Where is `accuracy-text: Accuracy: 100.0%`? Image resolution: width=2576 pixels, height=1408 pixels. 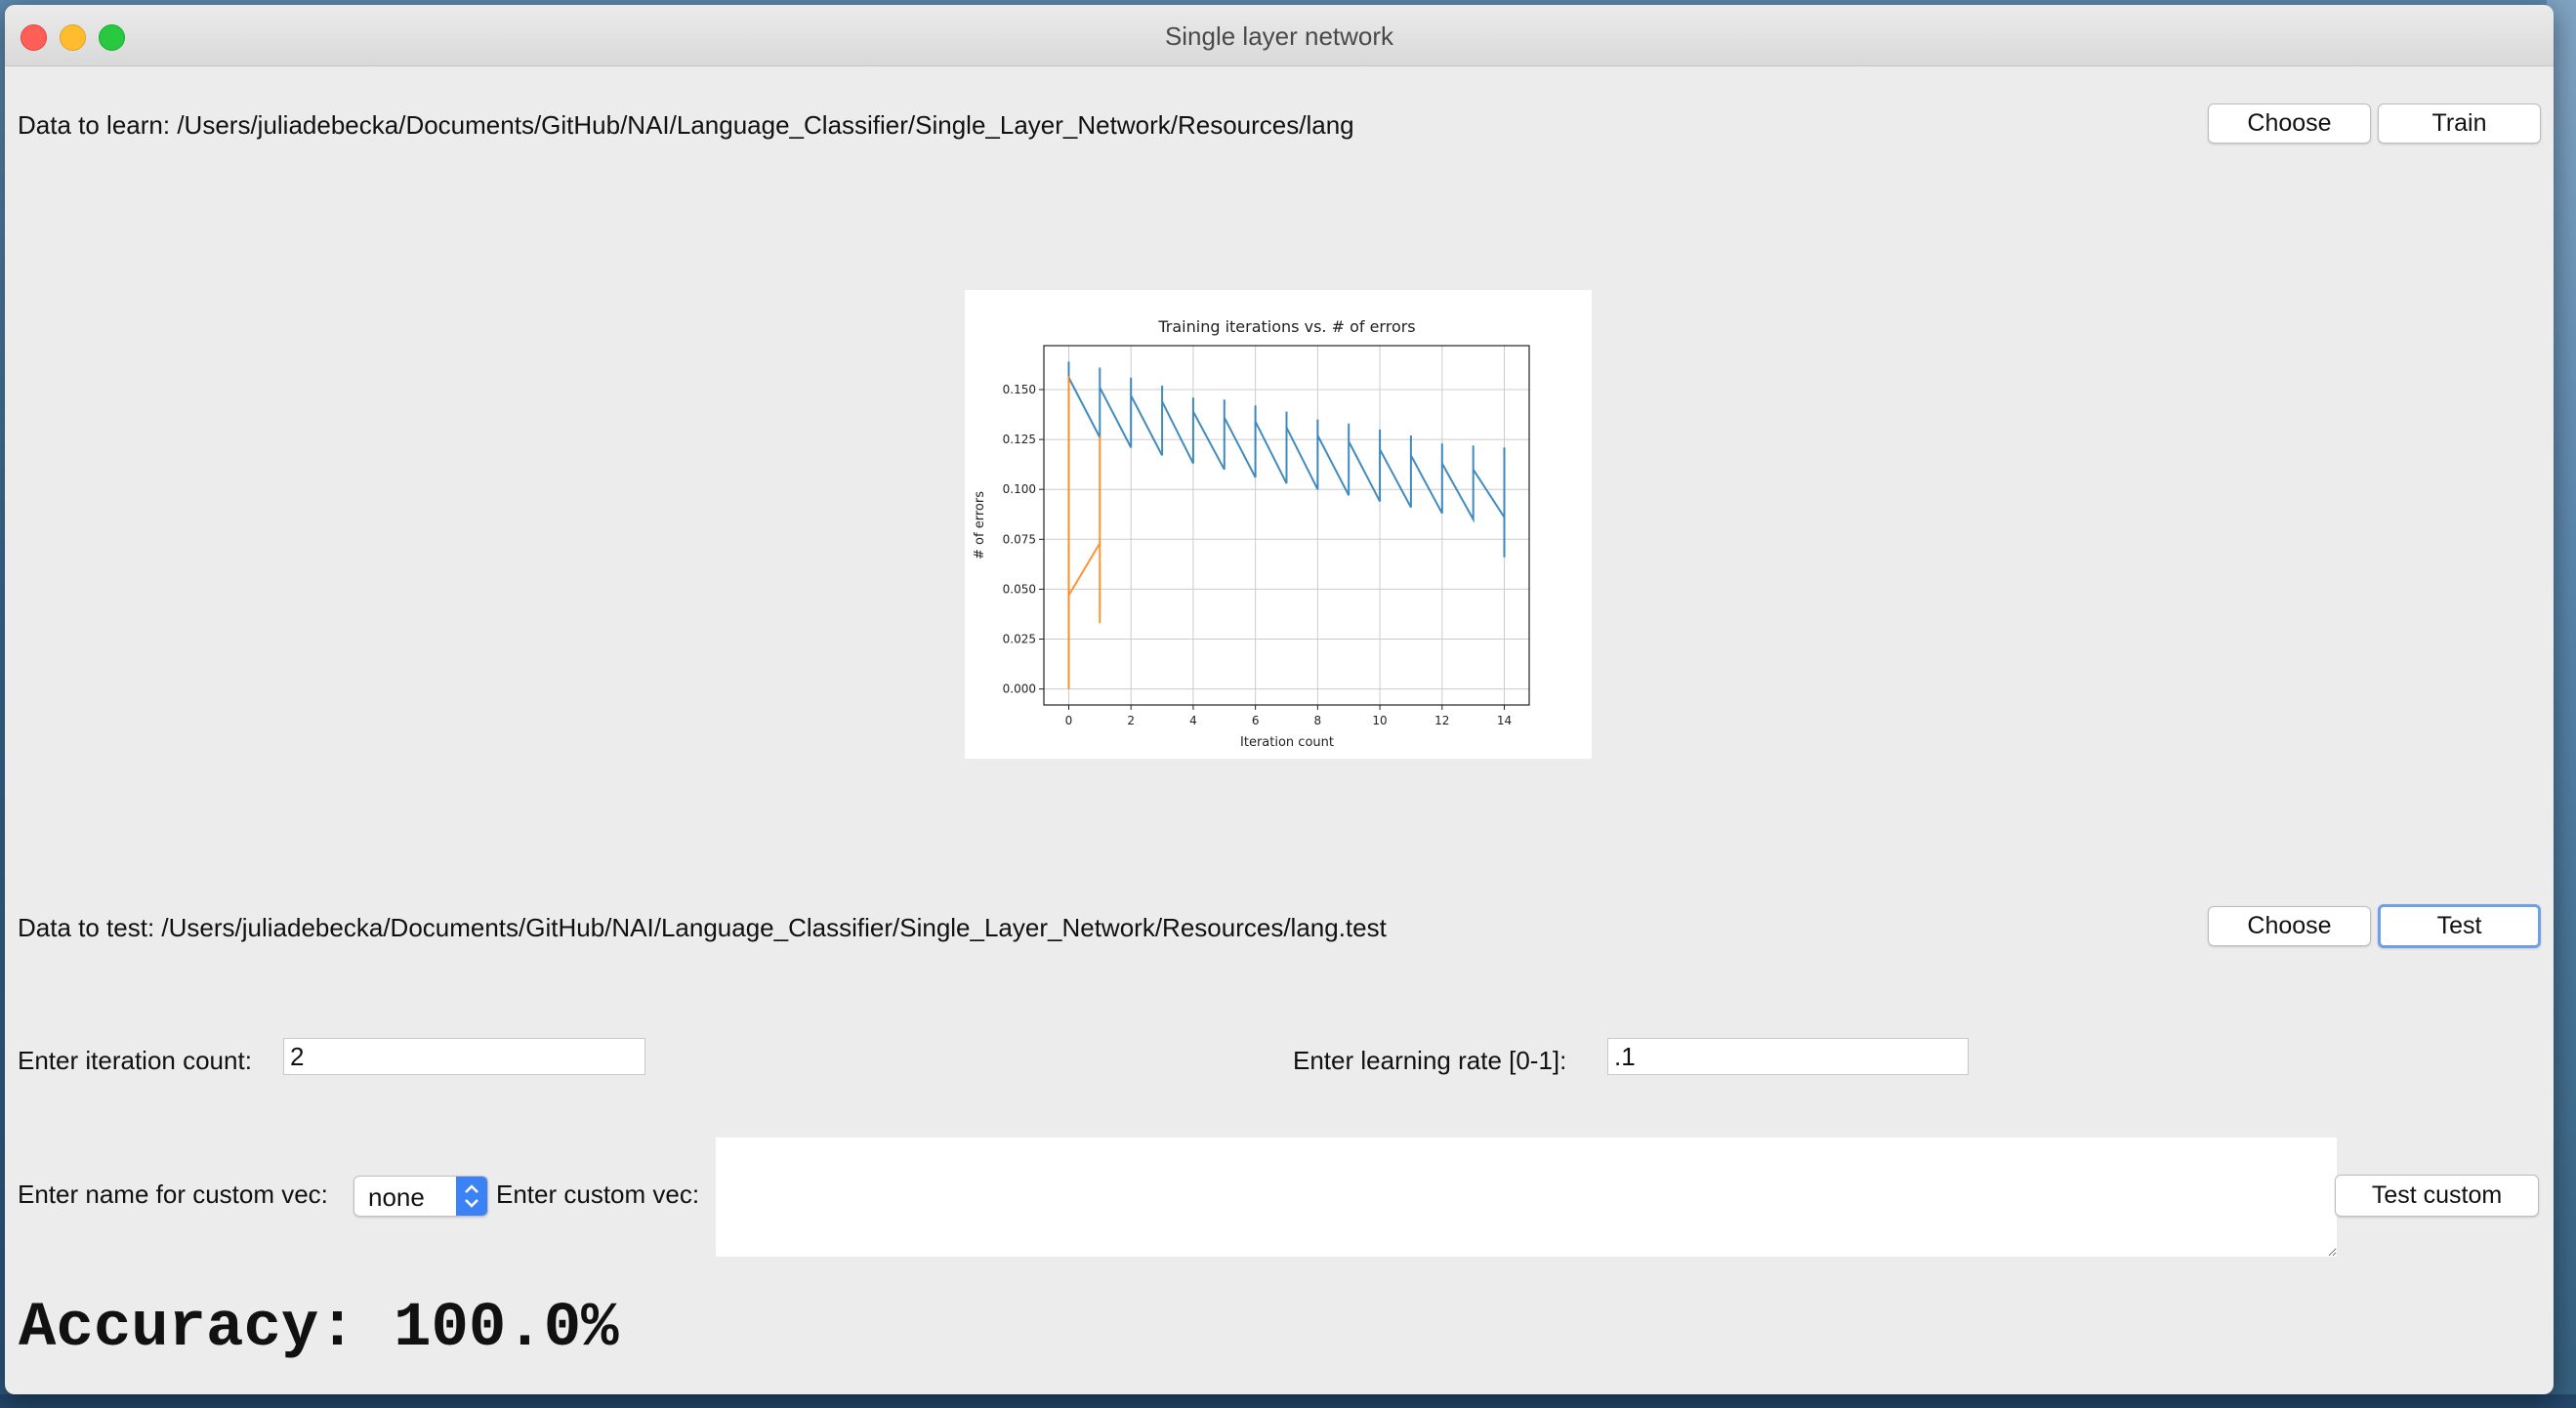 accuracy-text: Accuracy: 100.0% is located at coordinates (319, 1329).